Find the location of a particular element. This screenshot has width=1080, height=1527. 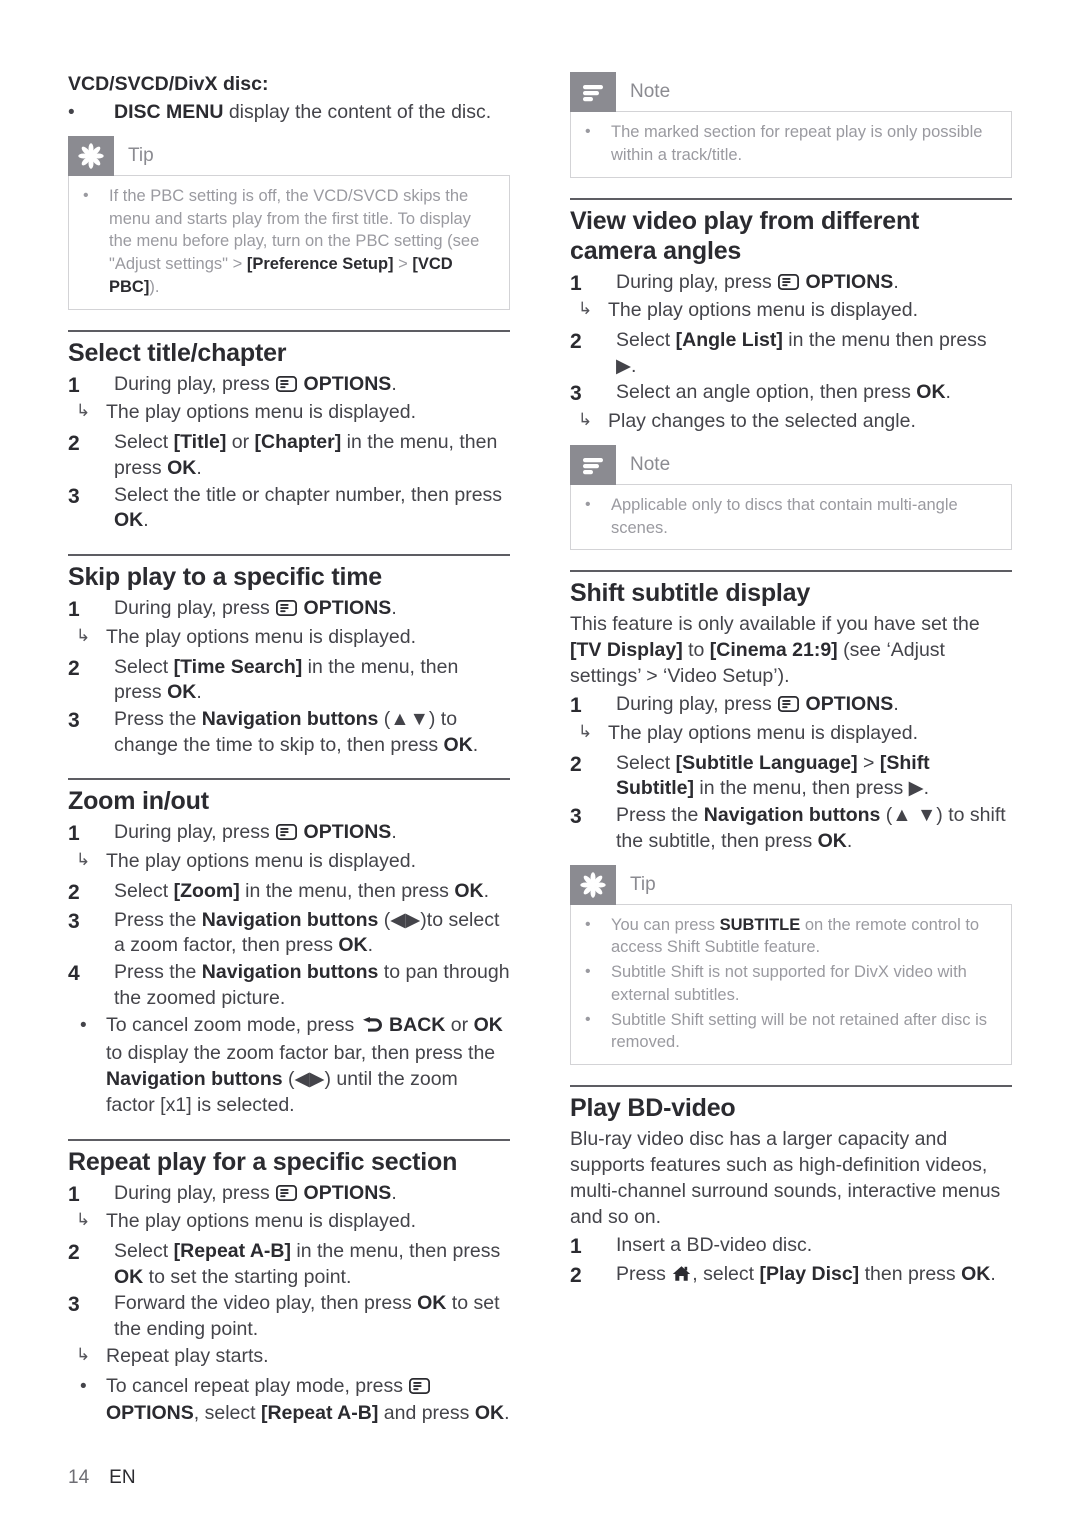

numbered-step: 1 Insert a BD-video disc. is located at coordinates (791, 1247).